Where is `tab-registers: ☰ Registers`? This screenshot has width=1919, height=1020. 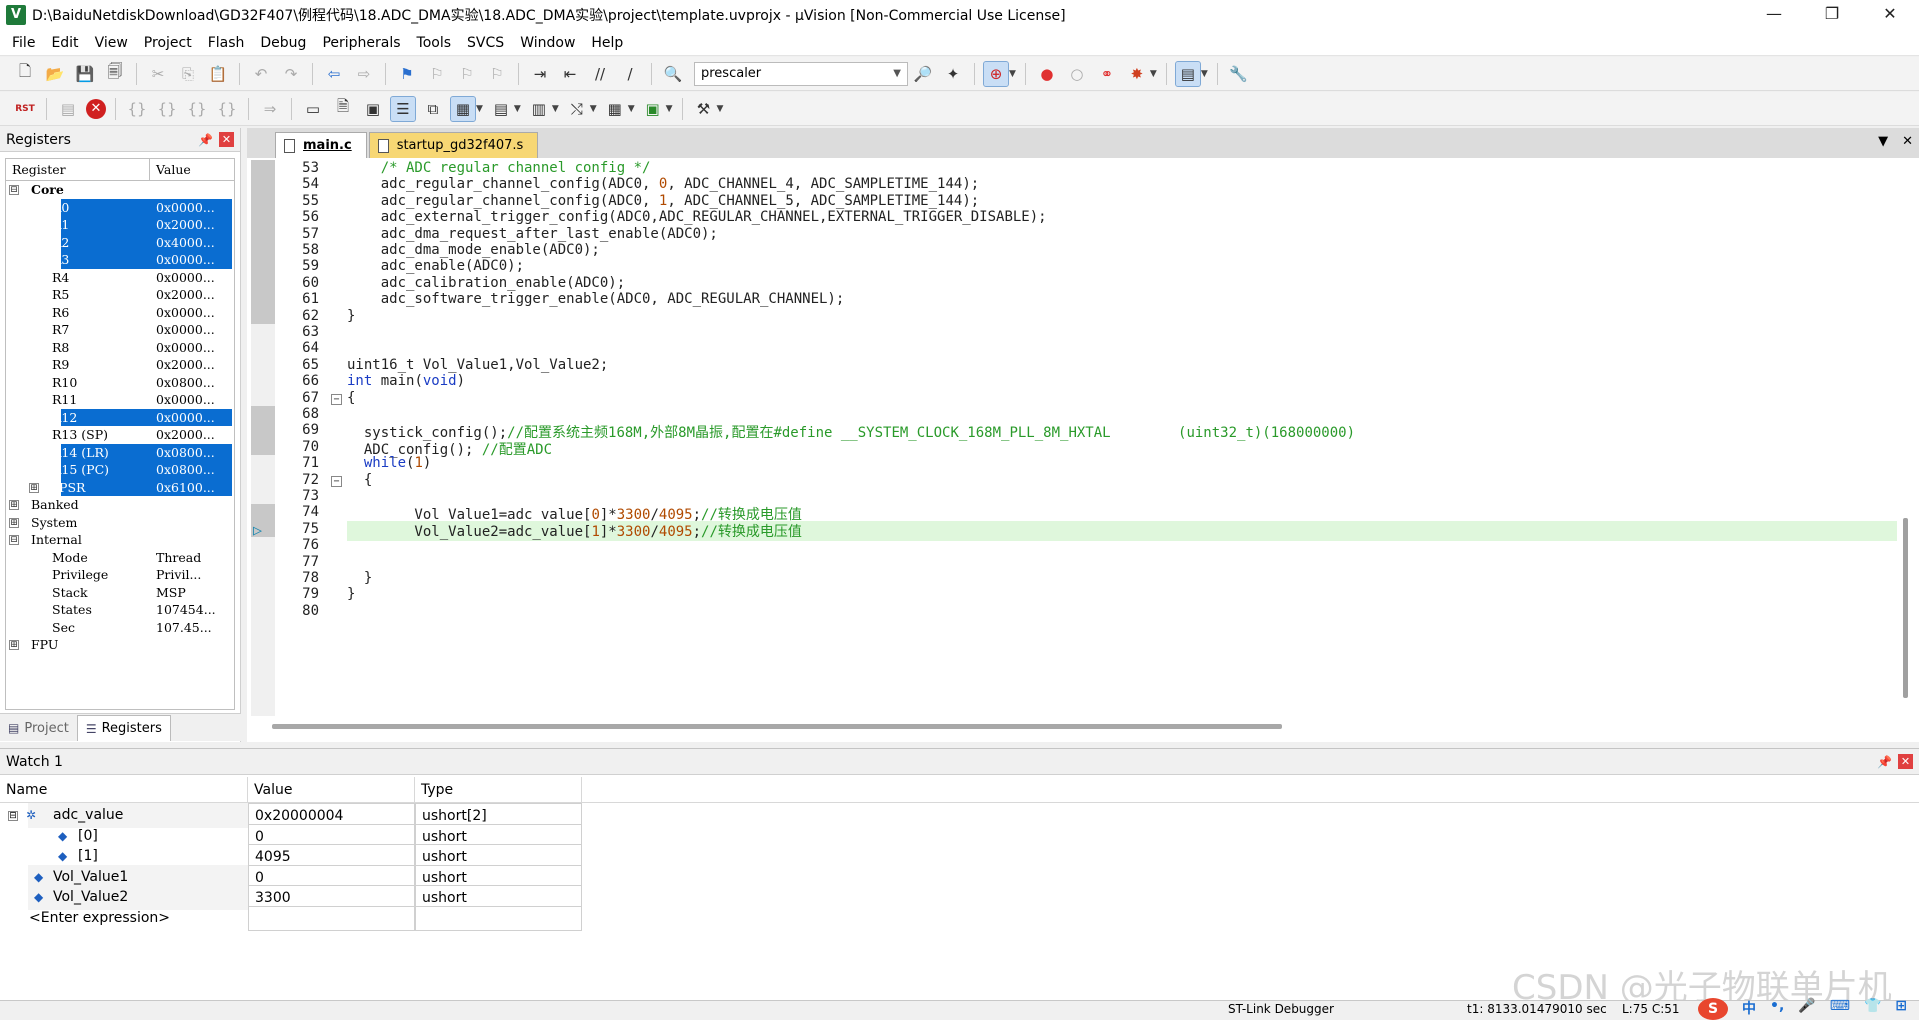 tab-registers: ☰ Registers is located at coordinates (123, 728).